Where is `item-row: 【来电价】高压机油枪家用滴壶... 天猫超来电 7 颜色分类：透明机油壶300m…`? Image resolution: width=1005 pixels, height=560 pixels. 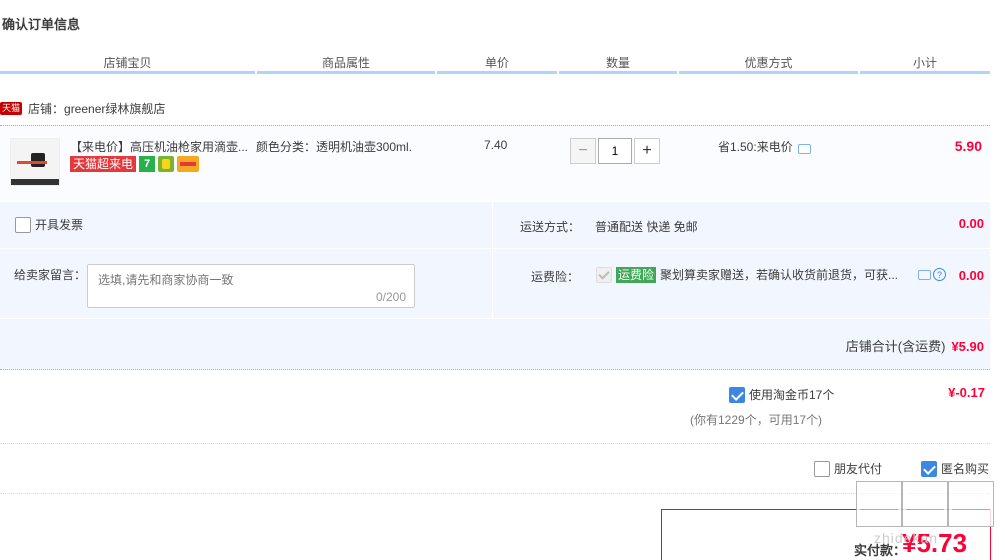
item-row: 【来电价】高压机油枪家用滴壶... 天猫超来电 7 颜色分类：透明机油壶300m… is located at coordinates (495, 162).